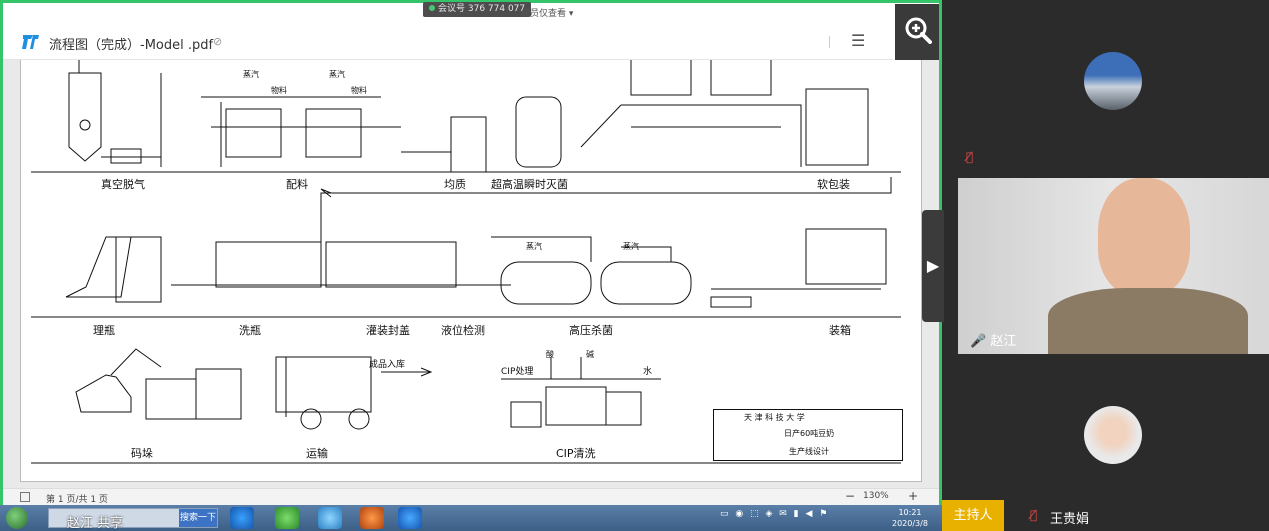 The image size is (1269, 531). Describe the element at coordinates (591, 330) in the screenshot. I see `step-autoclave: 高压杀菌` at that location.